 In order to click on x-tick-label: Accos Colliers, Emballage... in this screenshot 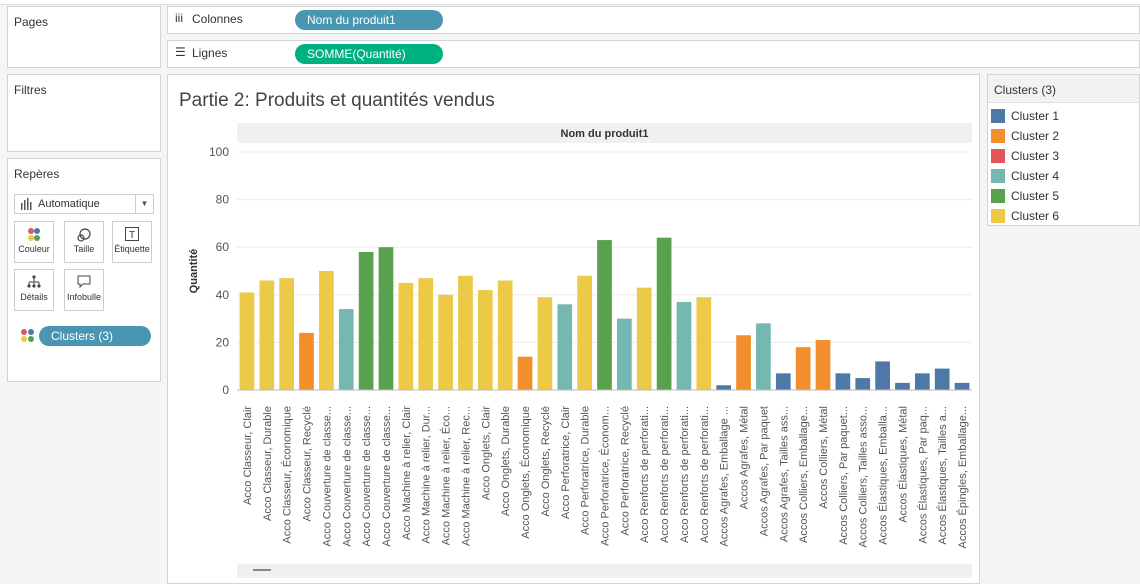, I will do `click(804, 474)`.